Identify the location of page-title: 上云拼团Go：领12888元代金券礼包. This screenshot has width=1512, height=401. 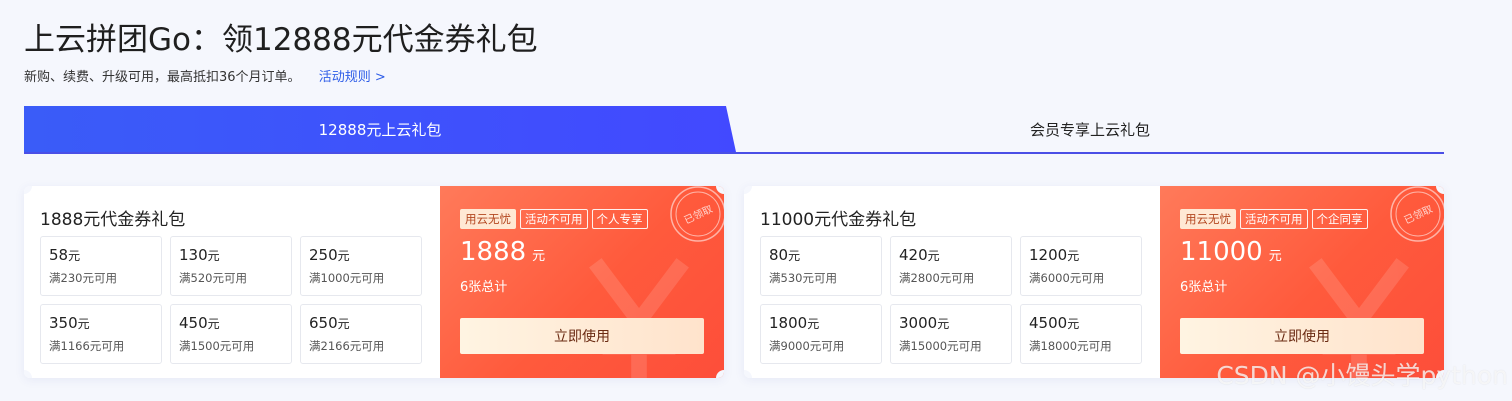
(281, 40).